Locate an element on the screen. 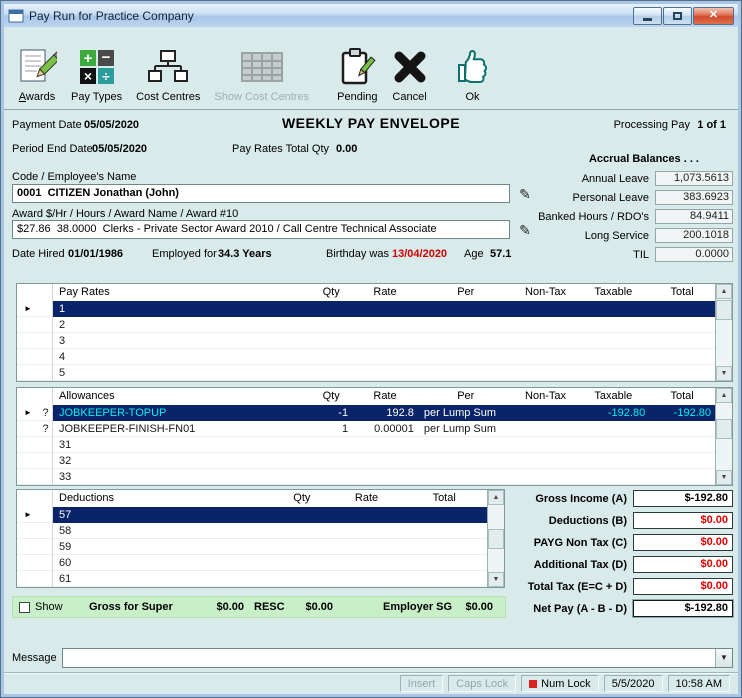  show-cost-centres-icon is located at coordinates (262, 67).